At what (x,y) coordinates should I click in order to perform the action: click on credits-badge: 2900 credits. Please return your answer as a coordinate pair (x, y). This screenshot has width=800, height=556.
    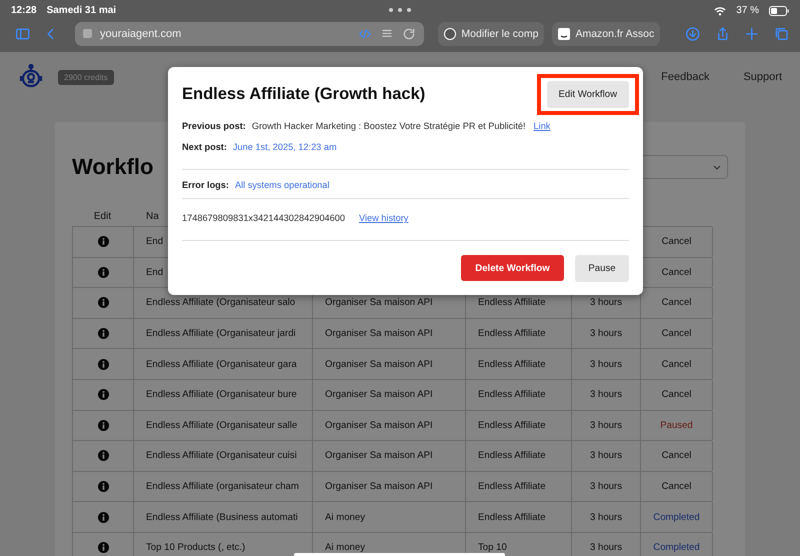
    Looking at the image, I should click on (86, 77).